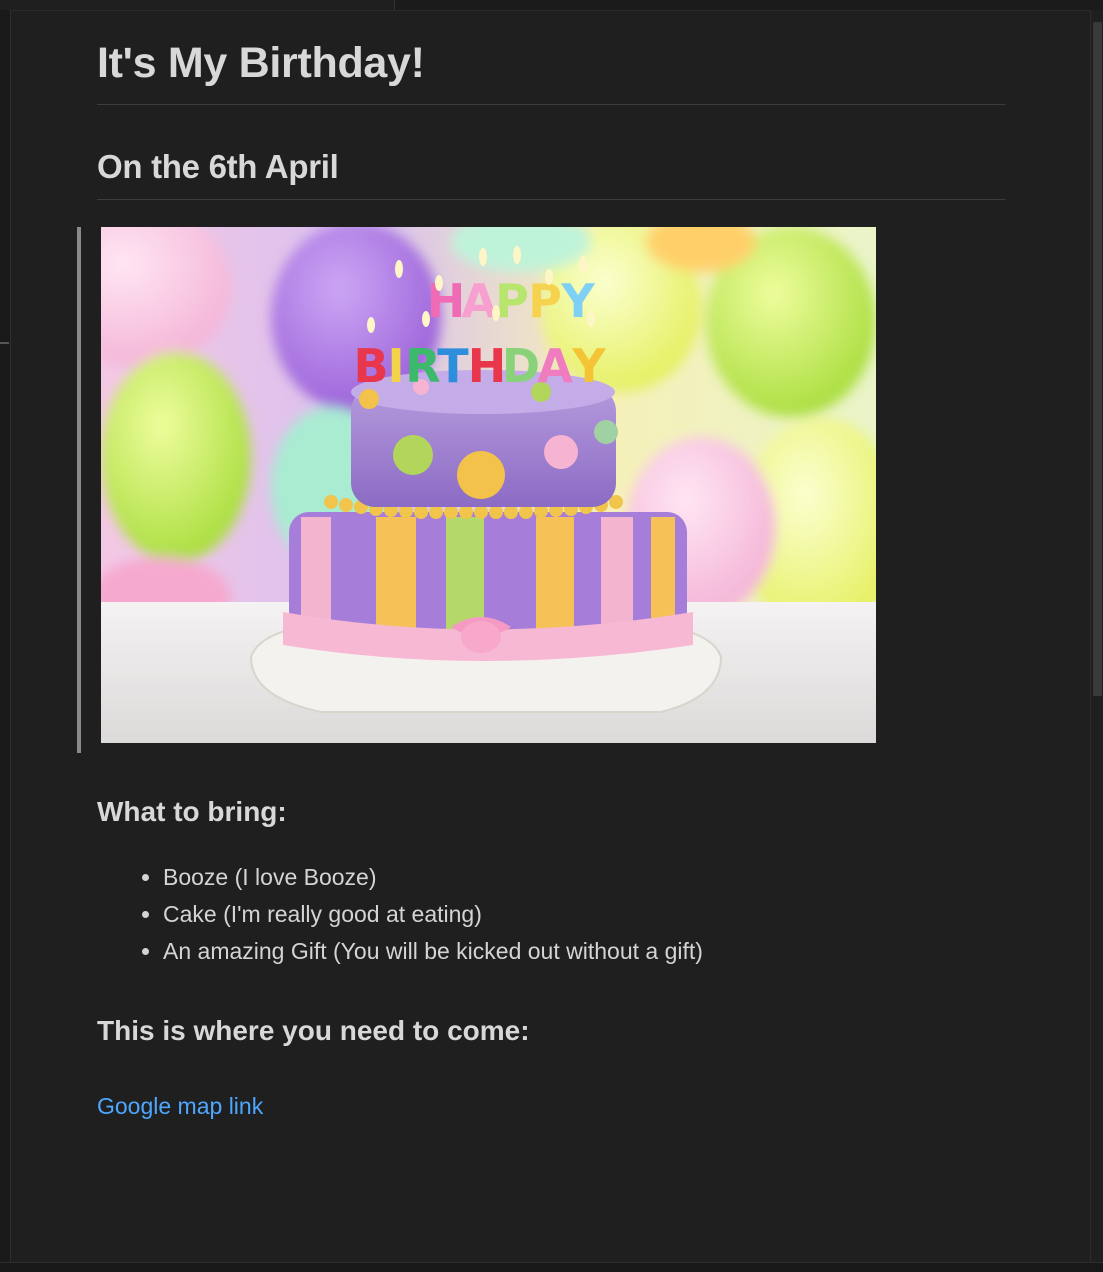 The image size is (1103, 1272). What do you see at coordinates (551, 173) in the screenshot?
I see `date-heading: On the 6th April` at bounding box center [551, 173].